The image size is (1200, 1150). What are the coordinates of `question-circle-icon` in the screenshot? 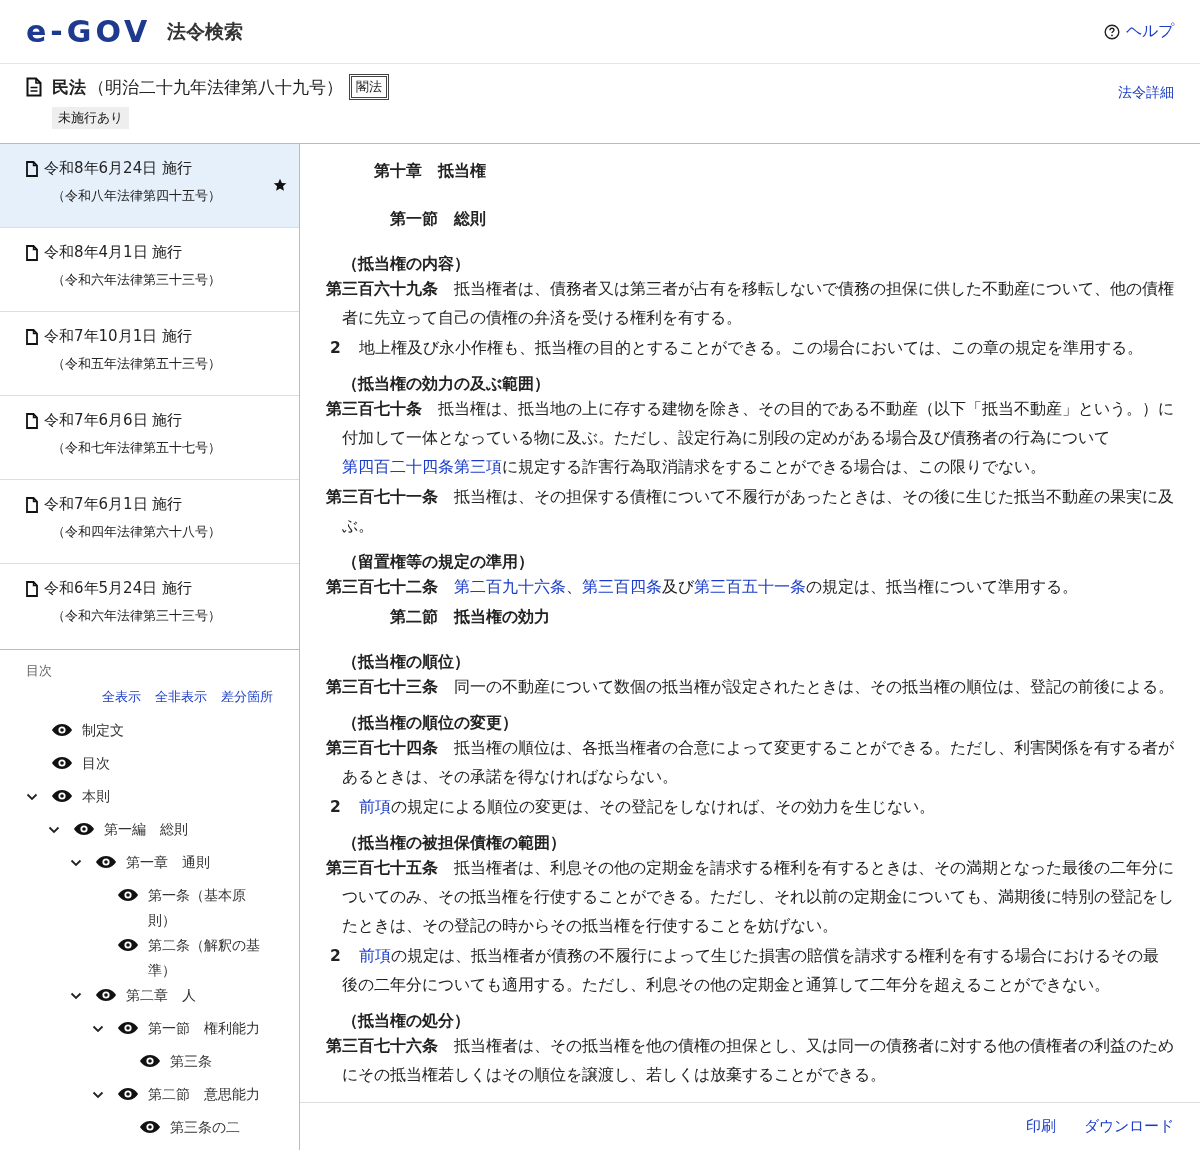 It's located at (1112, 31).